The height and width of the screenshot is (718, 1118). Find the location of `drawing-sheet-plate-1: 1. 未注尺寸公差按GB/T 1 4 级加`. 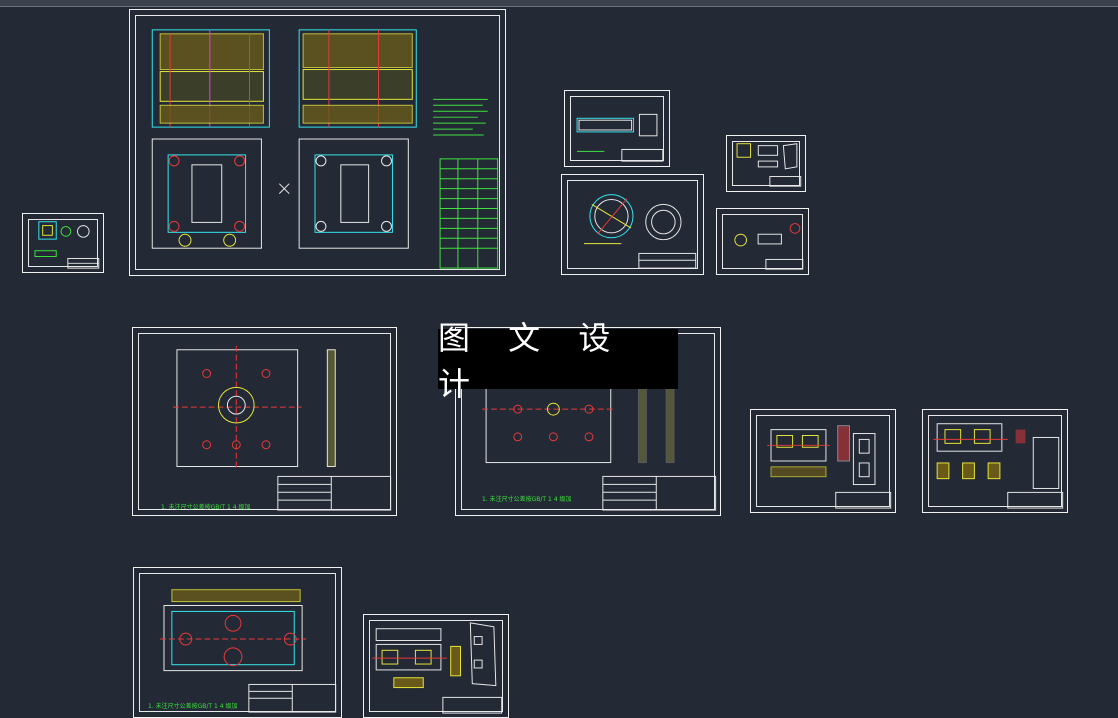

drawing-sheet-plate-1: 1. 未注尺寸公差按GB/T 1 4 级加 is located at coordinates (264, 421).